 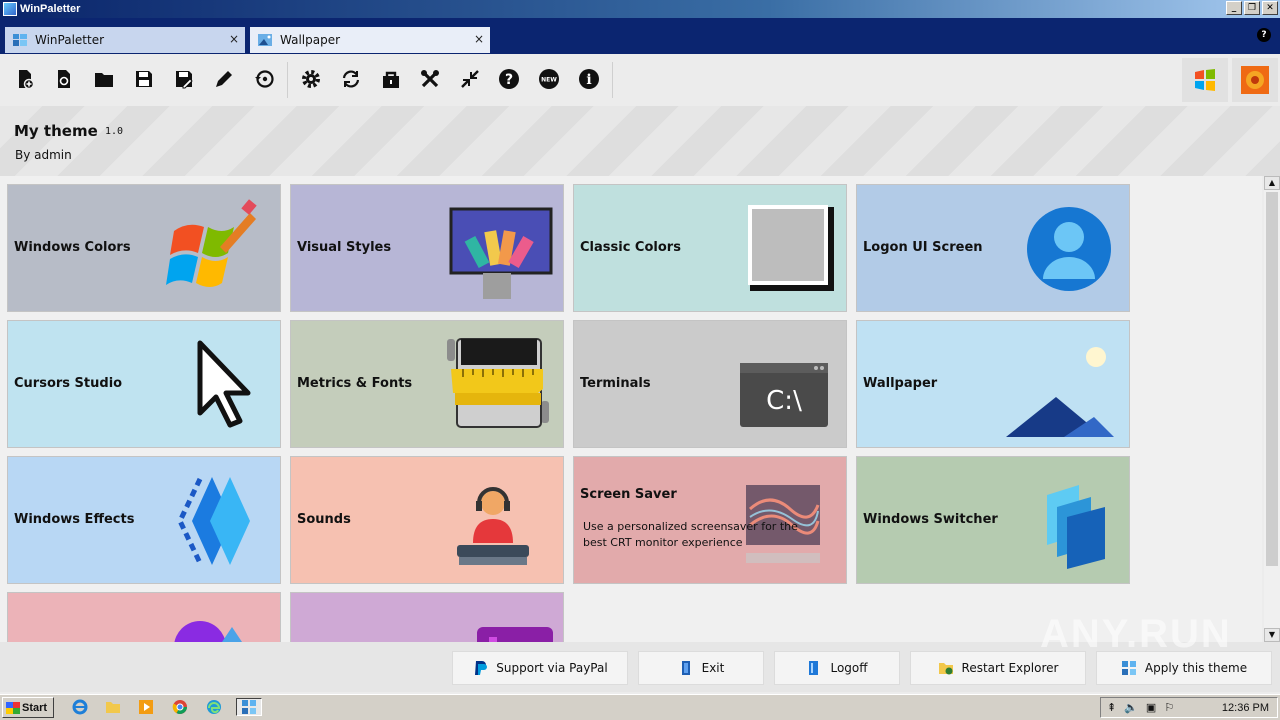 What do you see at coordinates (640, 80) in the screenshot?
I see `toolbar: ? NEW i` at bounding box center [640, 80].